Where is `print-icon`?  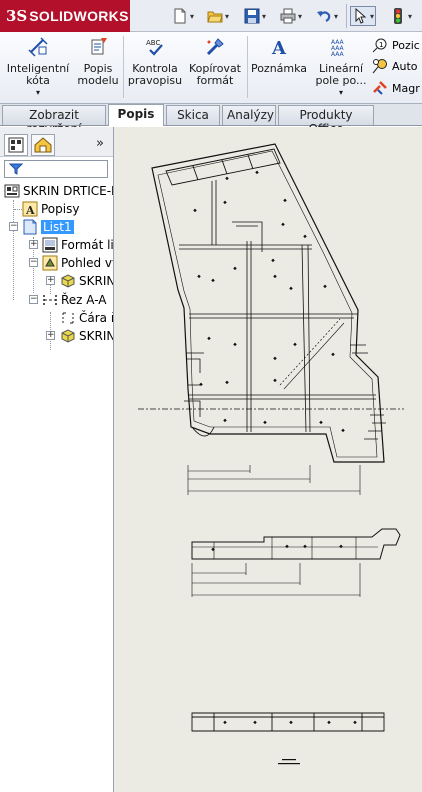 print-icon is located at coordinates (288, 16).